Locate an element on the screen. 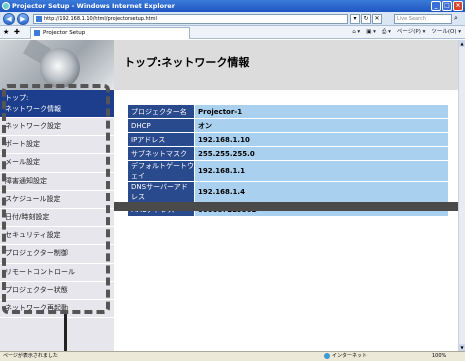 The width and height of the screenshot is (465, 361). table-key: DHCP is located at coordinates (161, 125).